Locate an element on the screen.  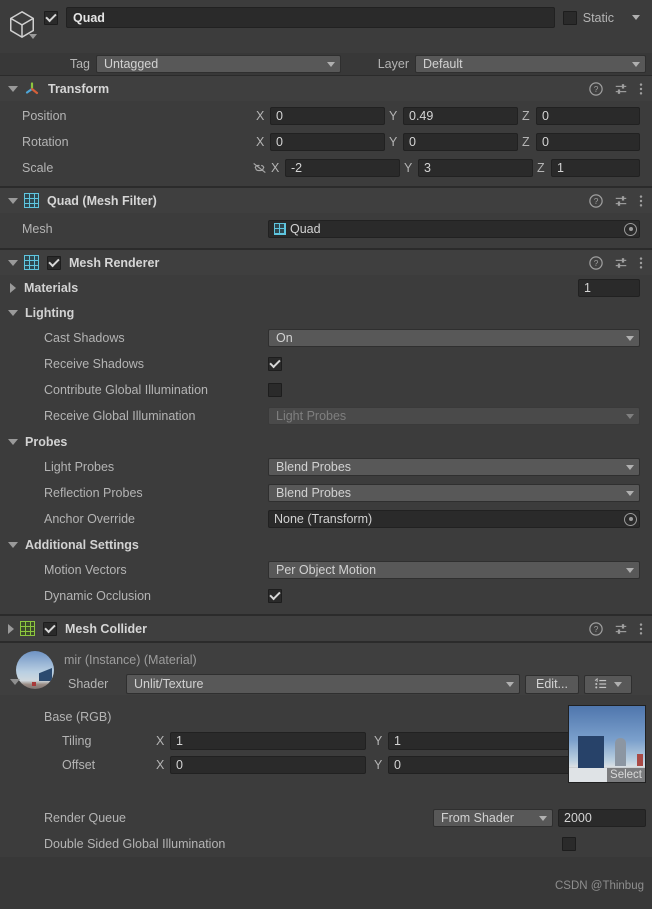
dynamic-occlusion-checkbox is located at coordinates (275, 596).